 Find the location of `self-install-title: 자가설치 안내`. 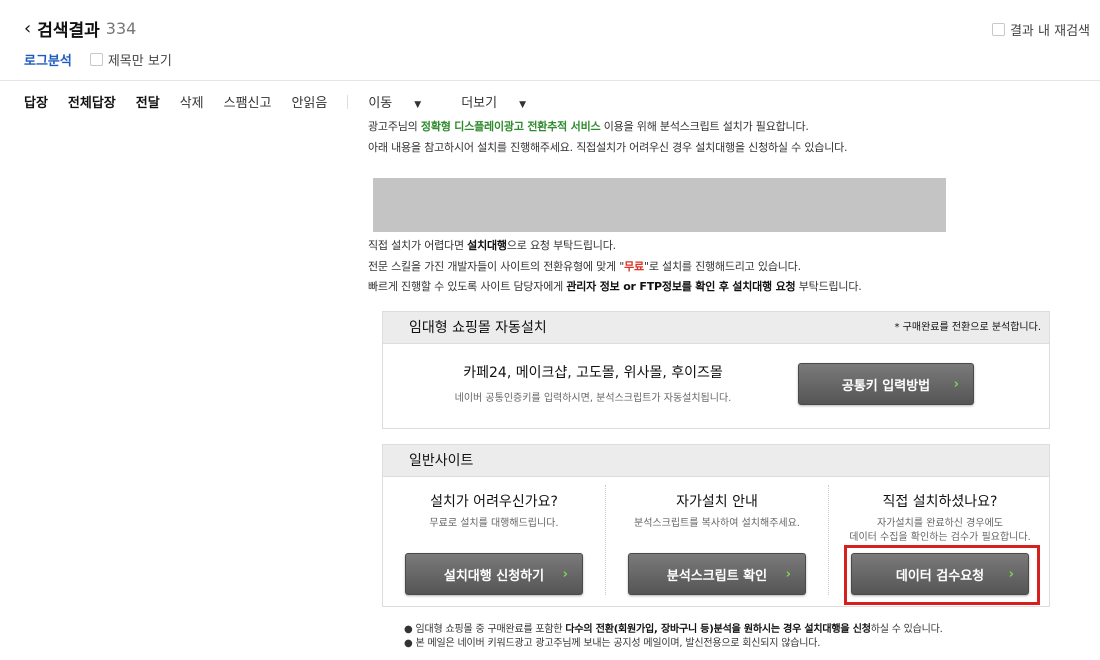

self-install-title: 자가설치 안내 is located at coordinates (717, 502).